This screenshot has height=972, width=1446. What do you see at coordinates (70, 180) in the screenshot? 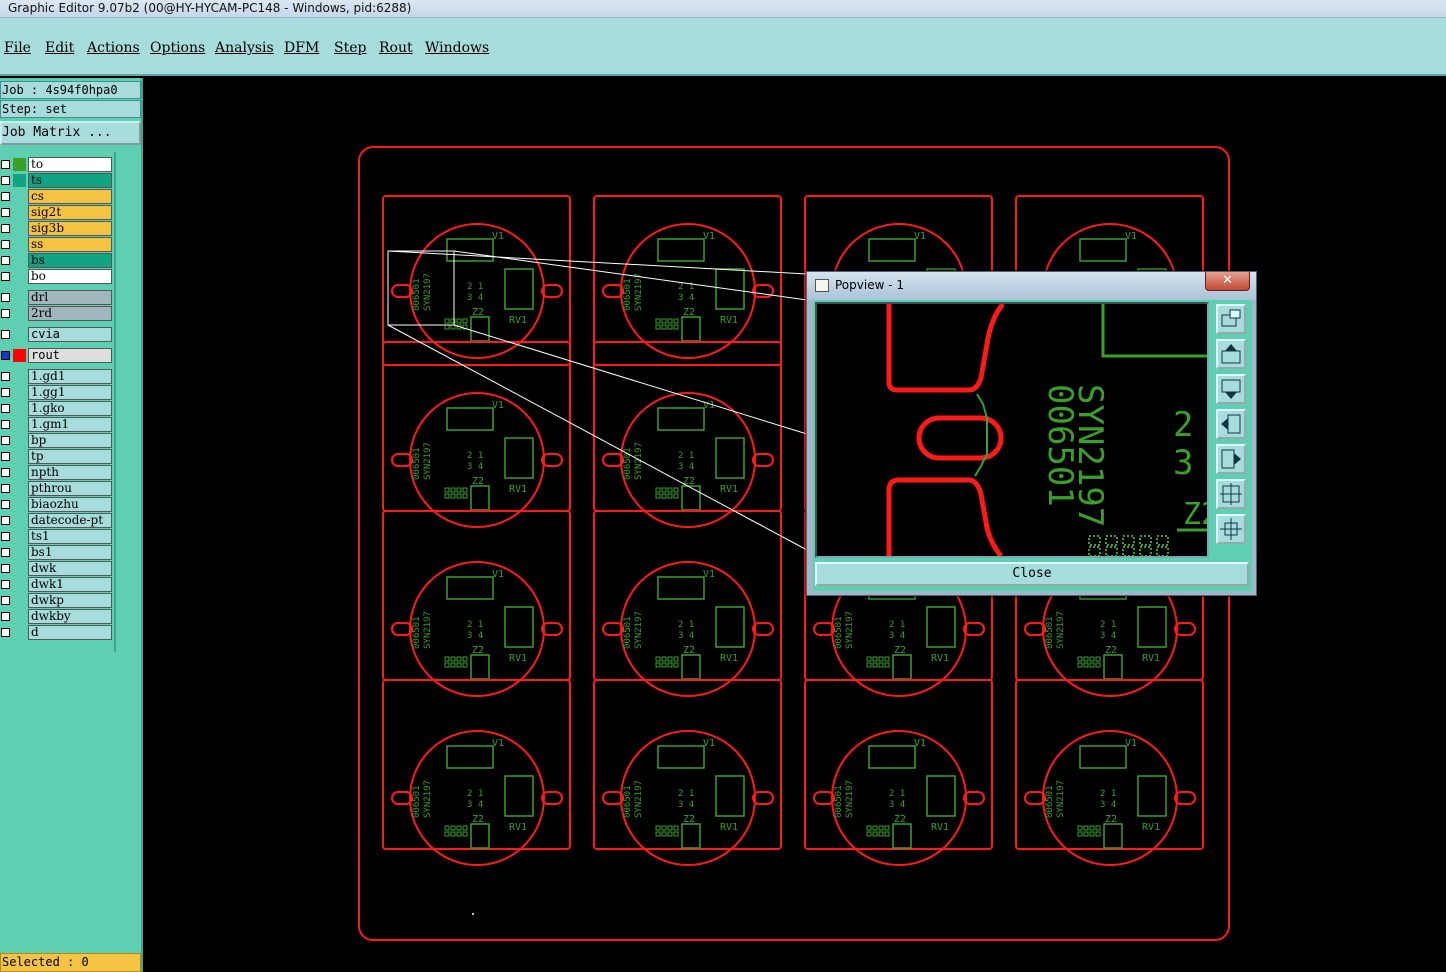
I see `layer-name: ts` at bounding box center [70, 180].